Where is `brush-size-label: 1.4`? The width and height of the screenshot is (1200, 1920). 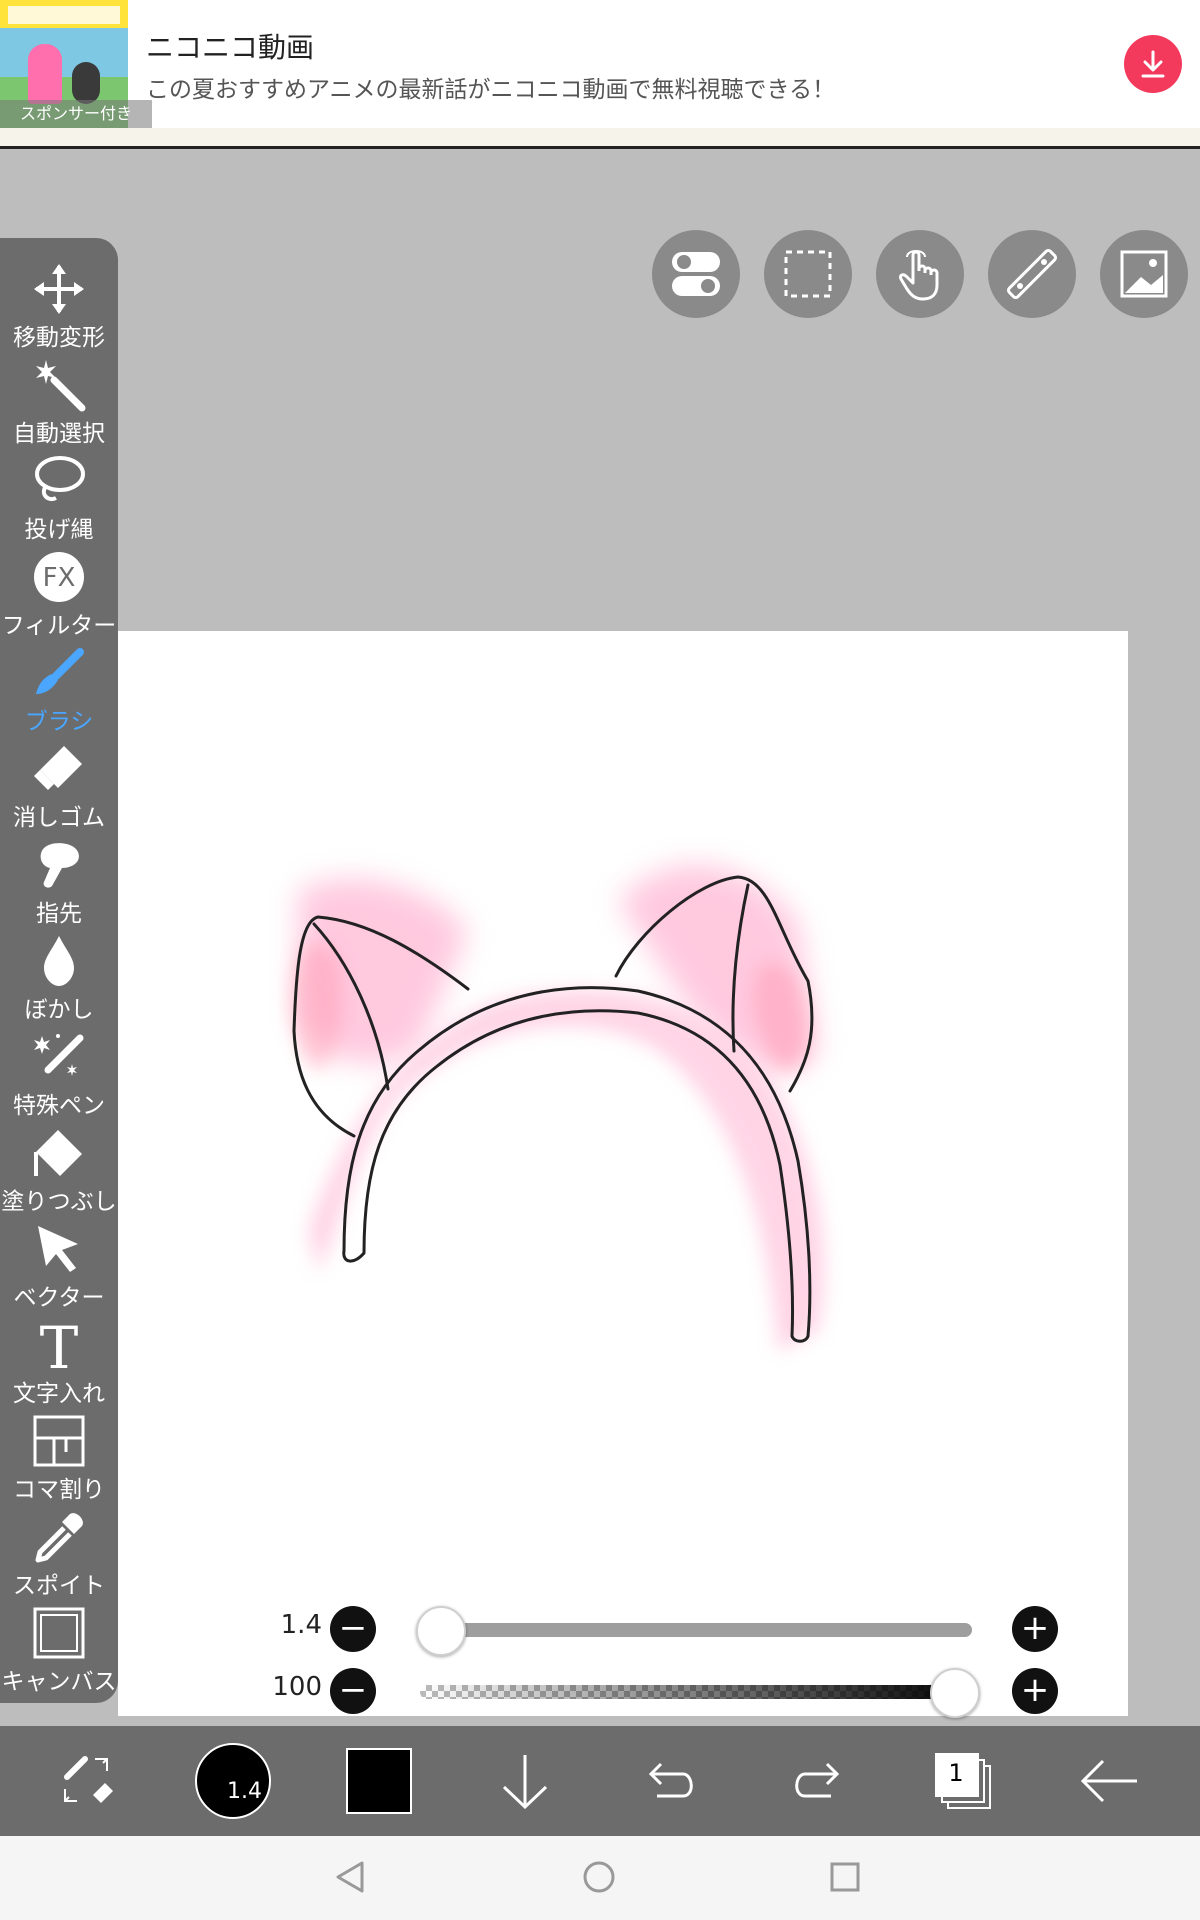
brush-size-label: 1.4 is located at coordinates (244, 1791).